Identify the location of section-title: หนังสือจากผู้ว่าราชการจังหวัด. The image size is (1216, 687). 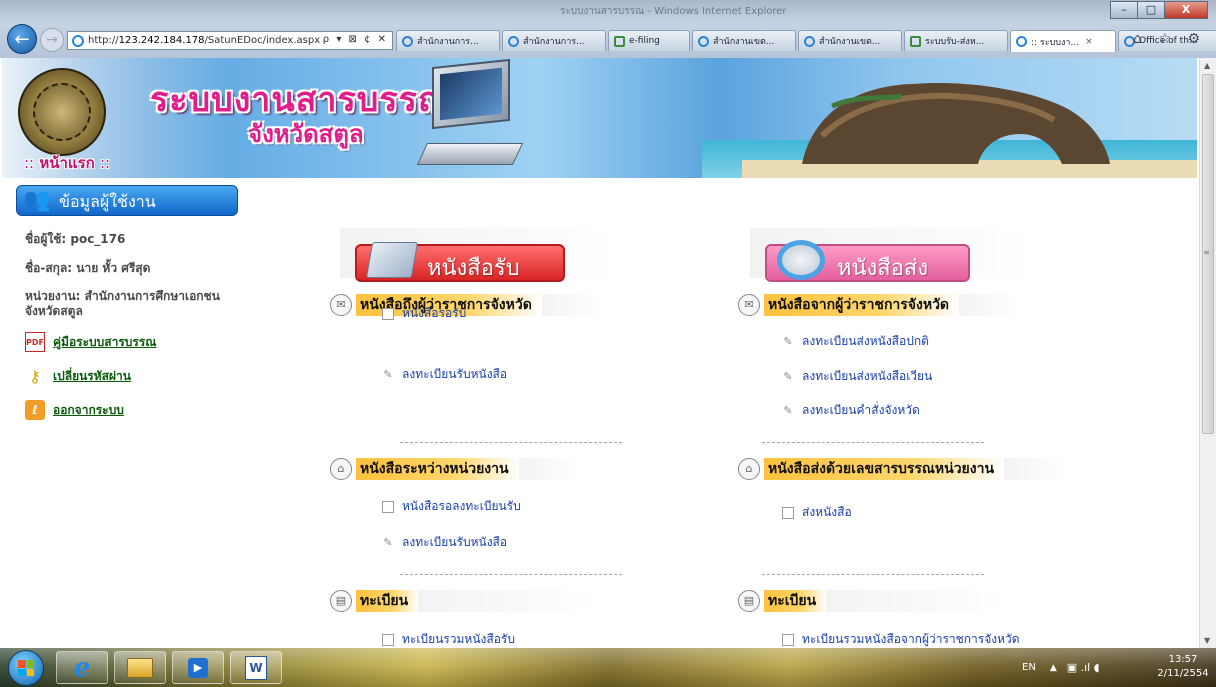
(862, 305).